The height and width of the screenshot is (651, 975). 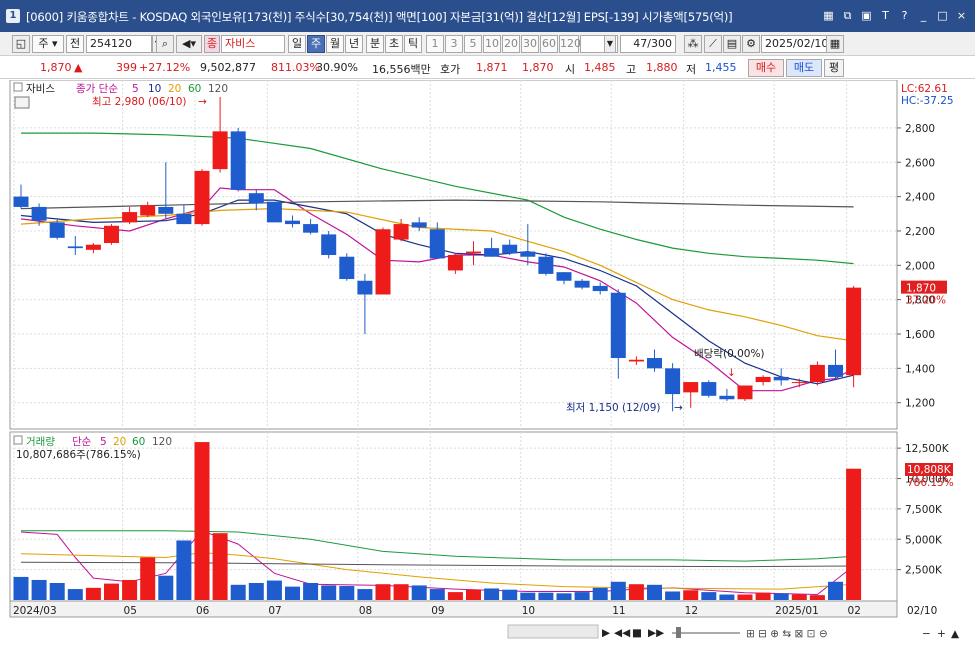 I want to click on average-button: 평, so click(x=834, y=68).